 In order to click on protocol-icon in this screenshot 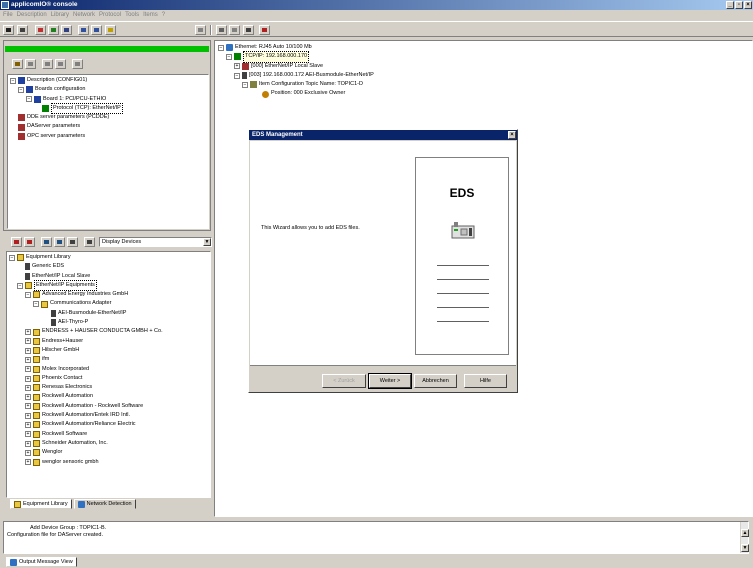, I will do `click(45, 109)`.